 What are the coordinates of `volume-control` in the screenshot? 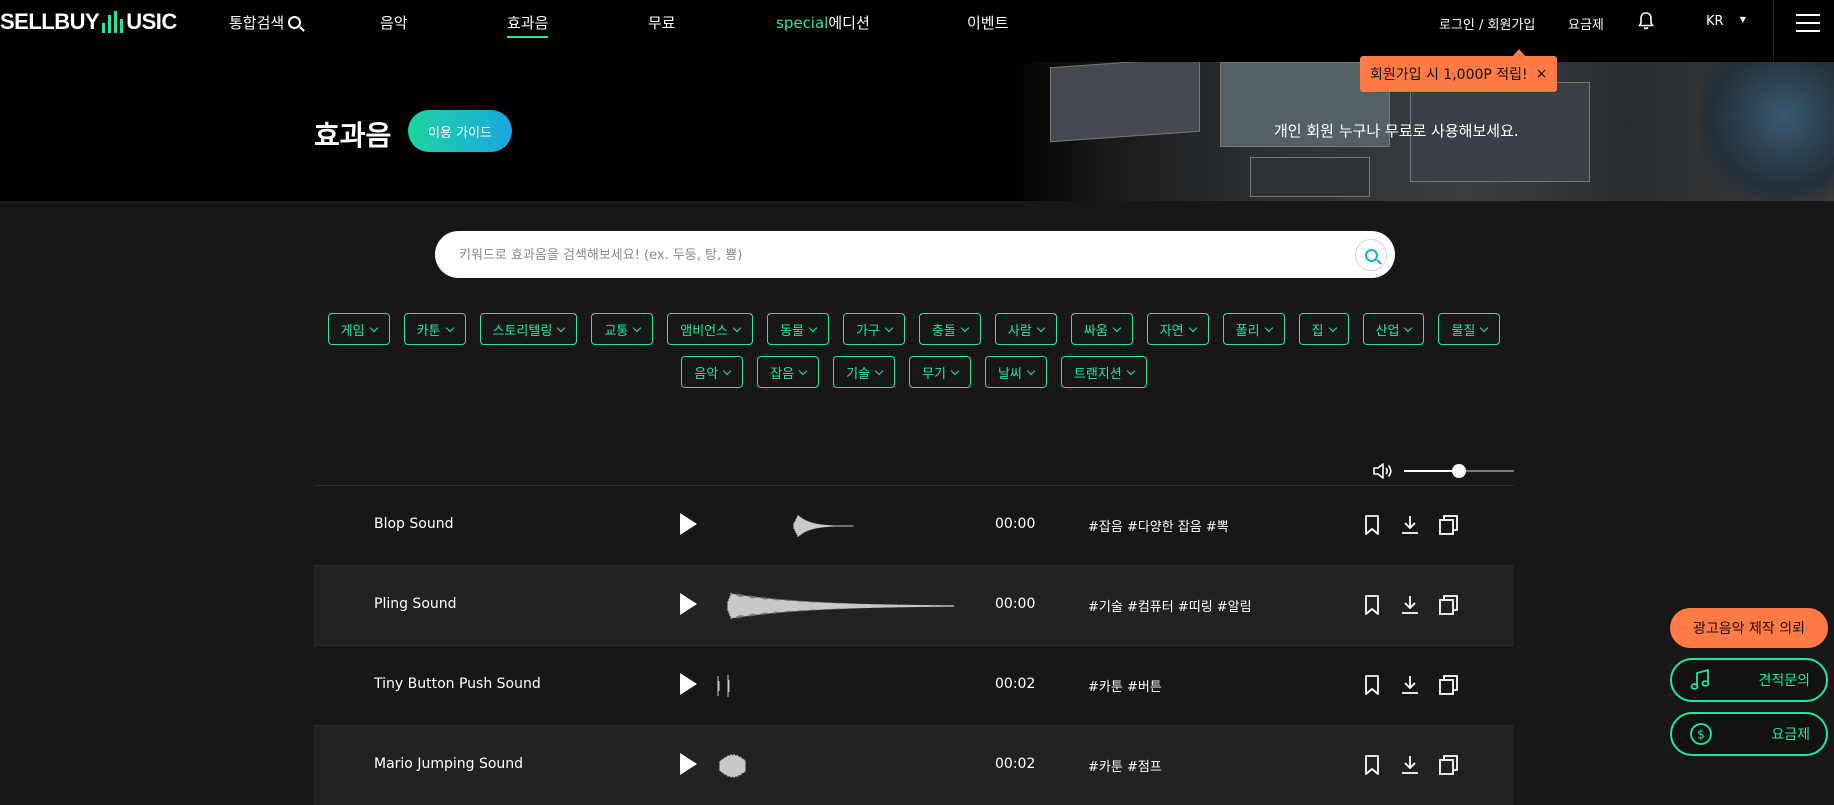 It's located at (1444, 471).